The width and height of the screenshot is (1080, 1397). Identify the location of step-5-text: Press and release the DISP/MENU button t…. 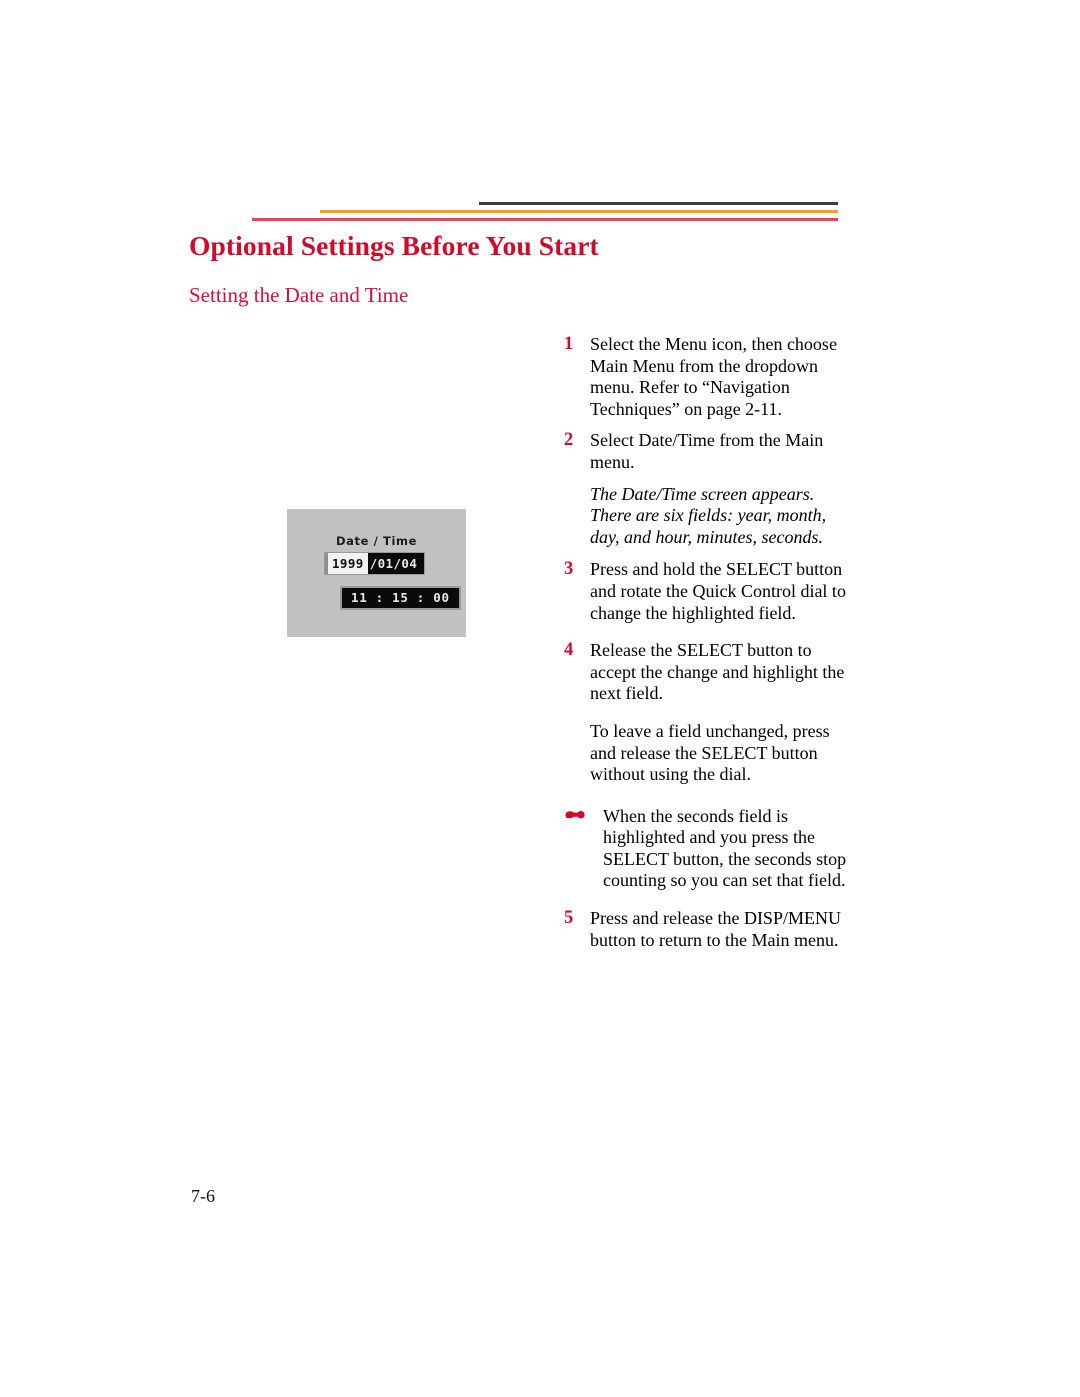
(715, 929).